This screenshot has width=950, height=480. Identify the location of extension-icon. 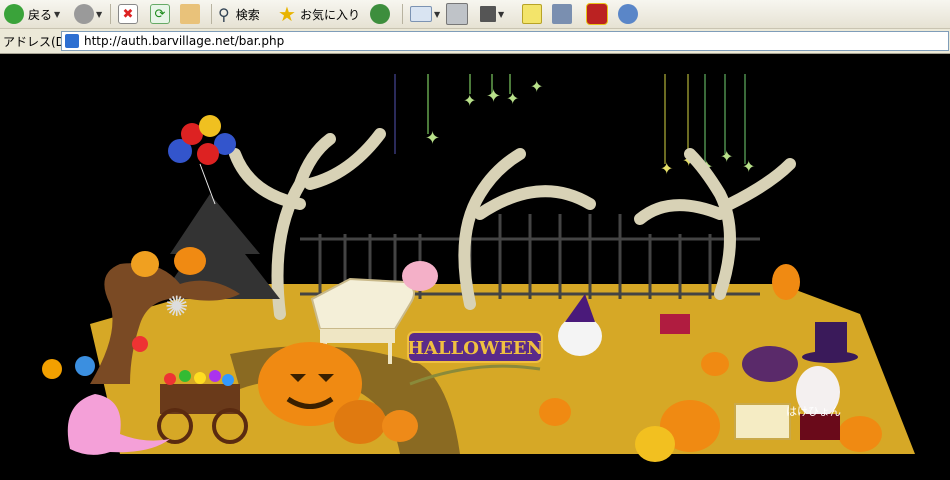
(597, 14).